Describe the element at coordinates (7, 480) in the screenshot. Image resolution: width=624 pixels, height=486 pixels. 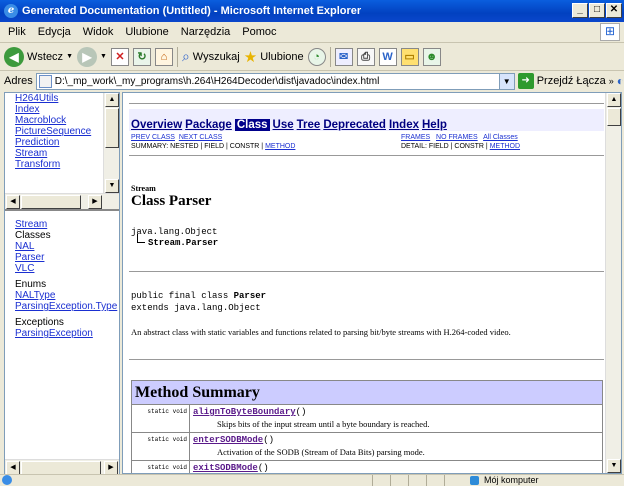
I see `page-status-icon` at that location.